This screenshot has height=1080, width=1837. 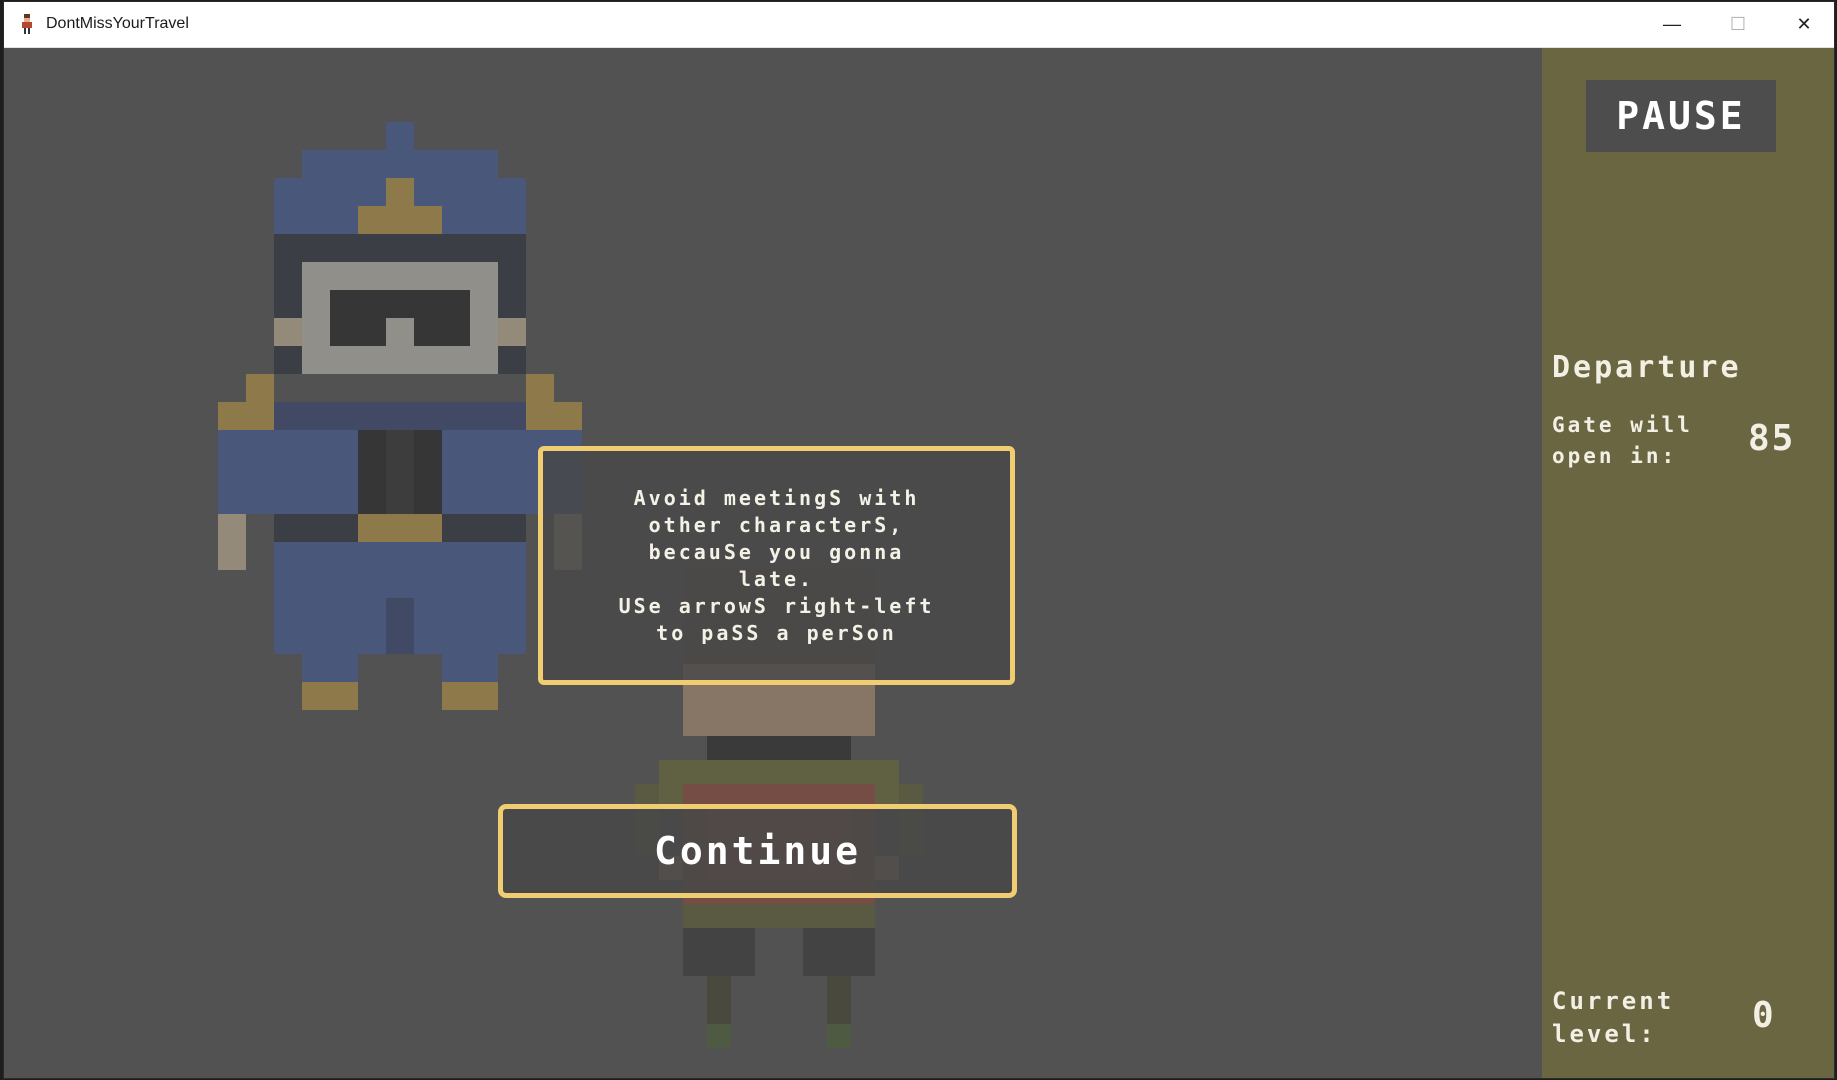 What do you see at coordinates (1738, 24) in the screenshot?
I see `maximize-button: ☐` at bounding box center [1738, 24].